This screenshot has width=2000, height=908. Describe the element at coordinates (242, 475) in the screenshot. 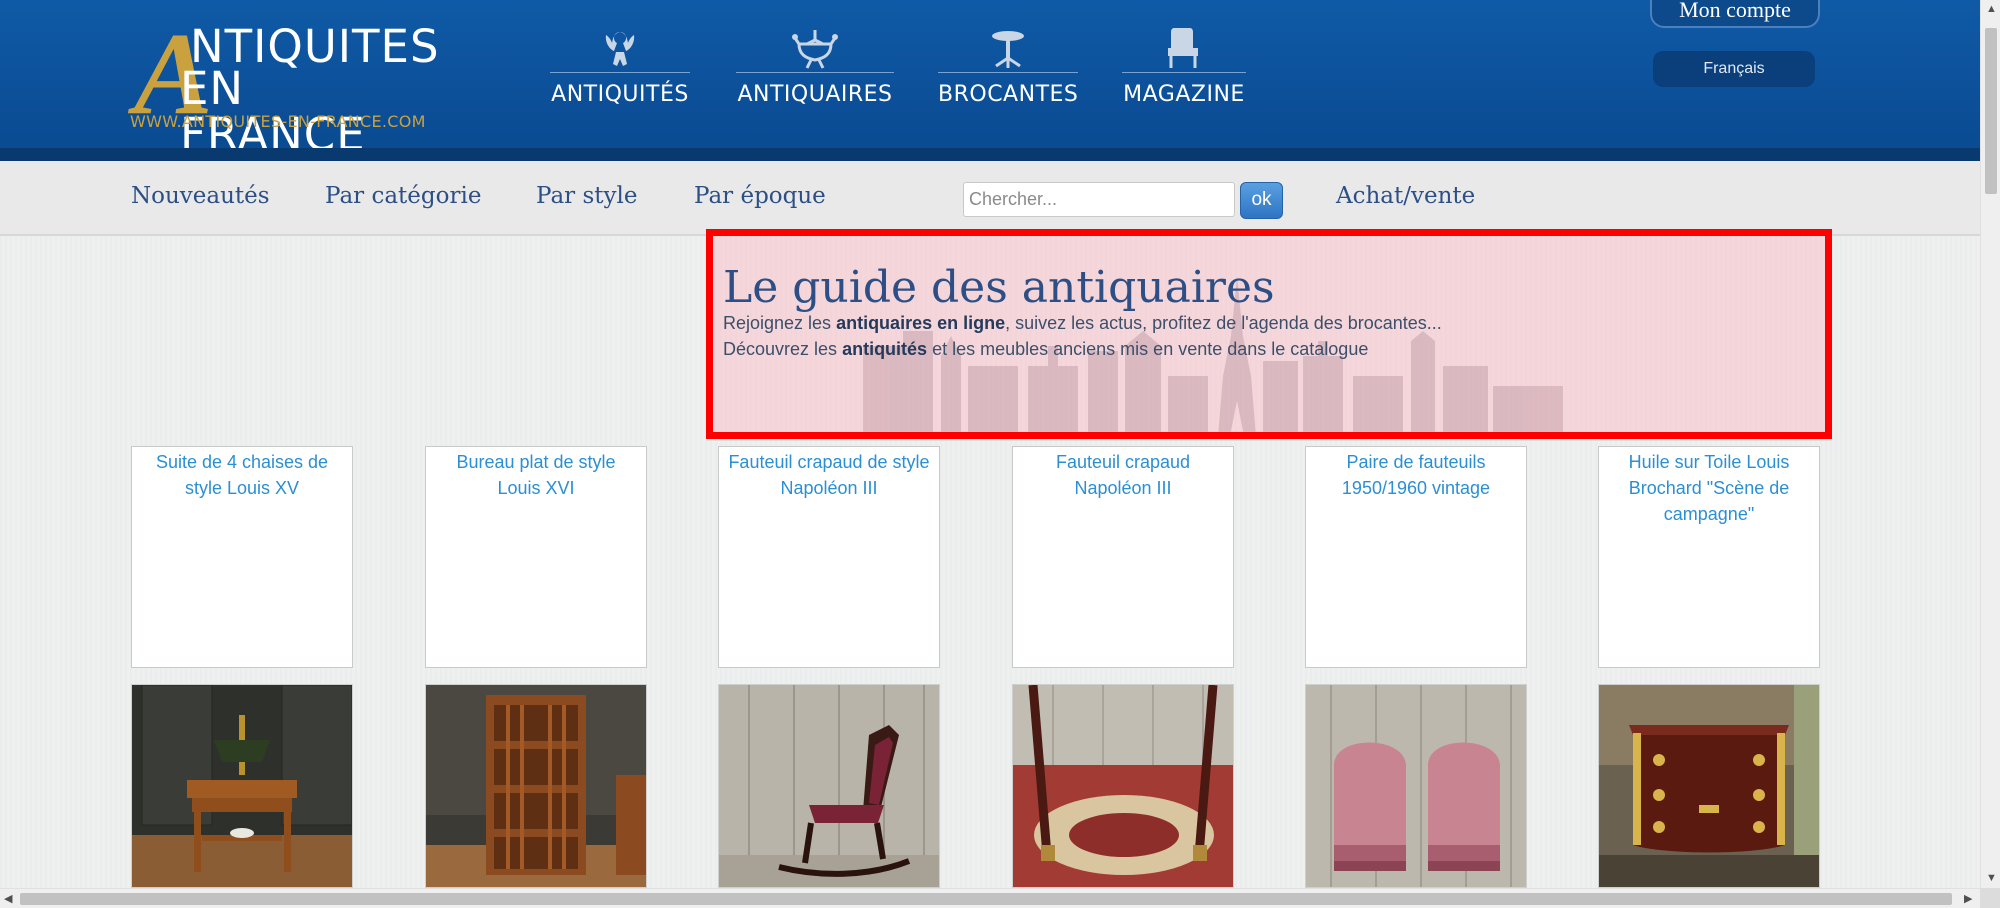

I see `listing-alt-text: Suite de 4 chaises de style Louis XV` at that location.